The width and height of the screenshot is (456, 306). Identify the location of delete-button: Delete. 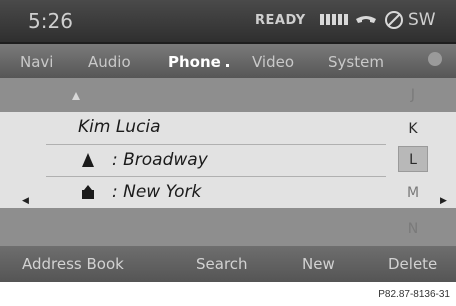
(412, 264).